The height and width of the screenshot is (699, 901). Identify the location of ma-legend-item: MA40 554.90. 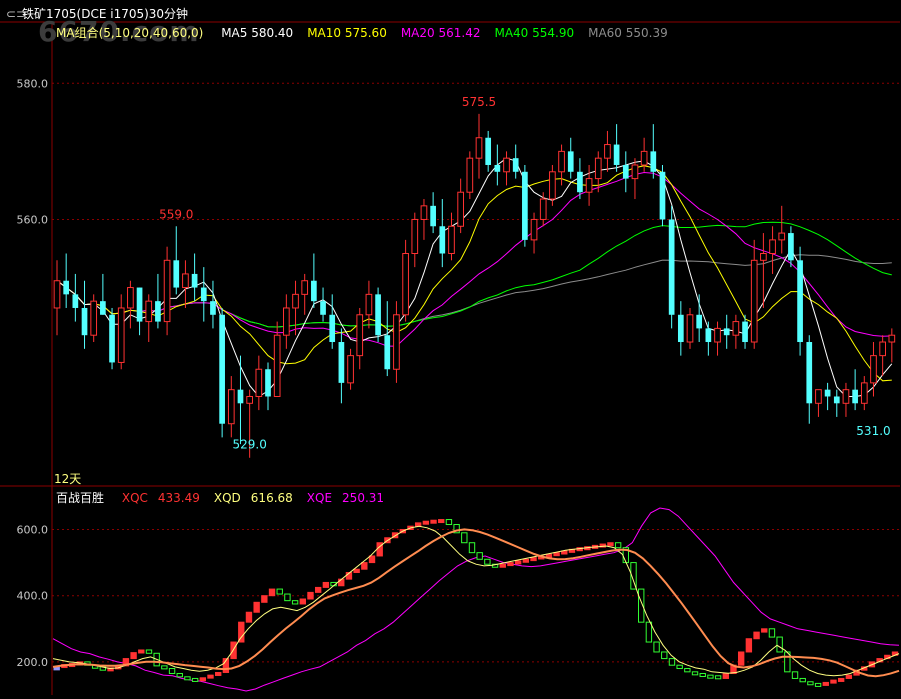
(534, 33).